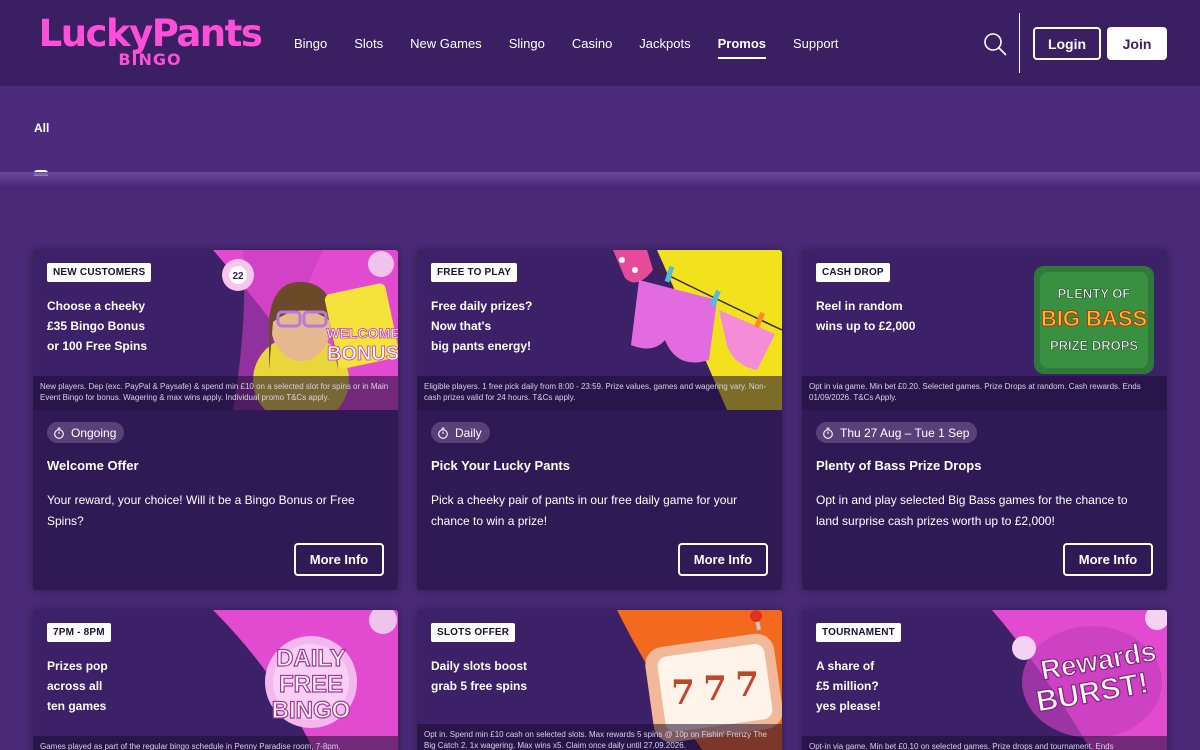 The height and width of the screenshot is (750, 1200). Describe the element at coordinates (97, 346) in the screenshot. I see `headline-line: or 100 Free Spins` at that location.